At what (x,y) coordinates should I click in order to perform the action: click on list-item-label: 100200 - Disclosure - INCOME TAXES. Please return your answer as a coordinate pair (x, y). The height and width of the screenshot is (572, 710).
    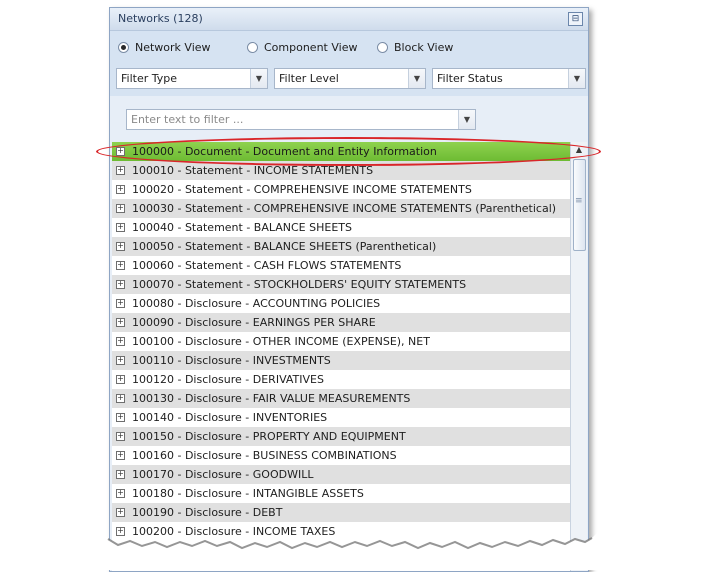
    Looking at the image, I should click on (234, 531).